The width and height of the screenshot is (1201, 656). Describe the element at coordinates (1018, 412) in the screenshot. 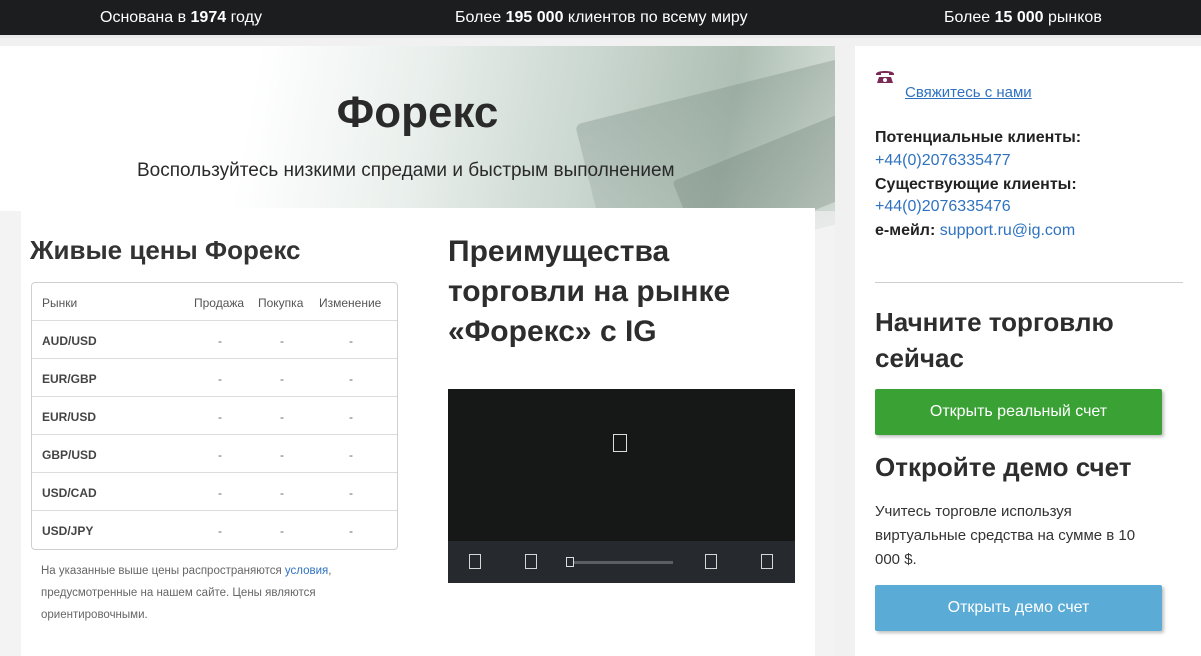

I see `open-real-account-button: Открыть реальный счет` at that location.